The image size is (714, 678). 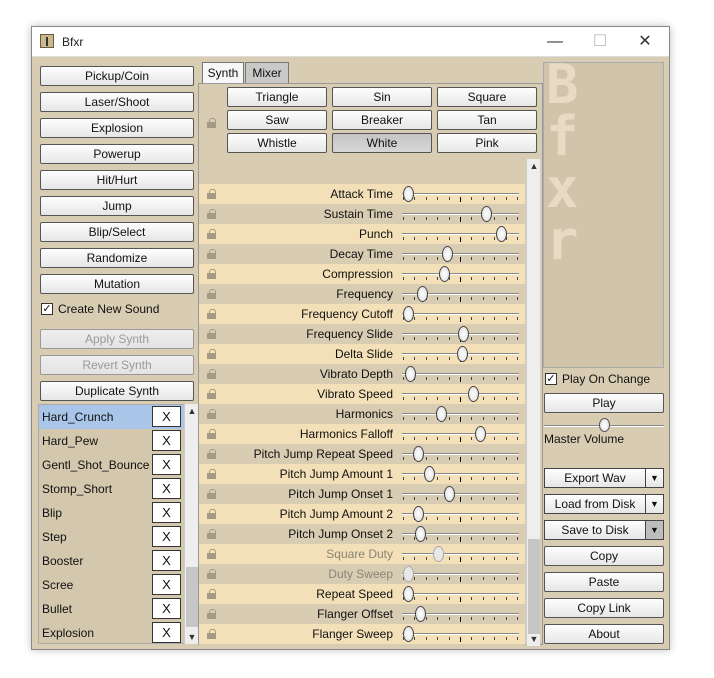 What do you see at coordinates (654, 478) in the screenshot?
I see `export-wav-dropdown-icon: ▼` at bounding box center [654, 478].